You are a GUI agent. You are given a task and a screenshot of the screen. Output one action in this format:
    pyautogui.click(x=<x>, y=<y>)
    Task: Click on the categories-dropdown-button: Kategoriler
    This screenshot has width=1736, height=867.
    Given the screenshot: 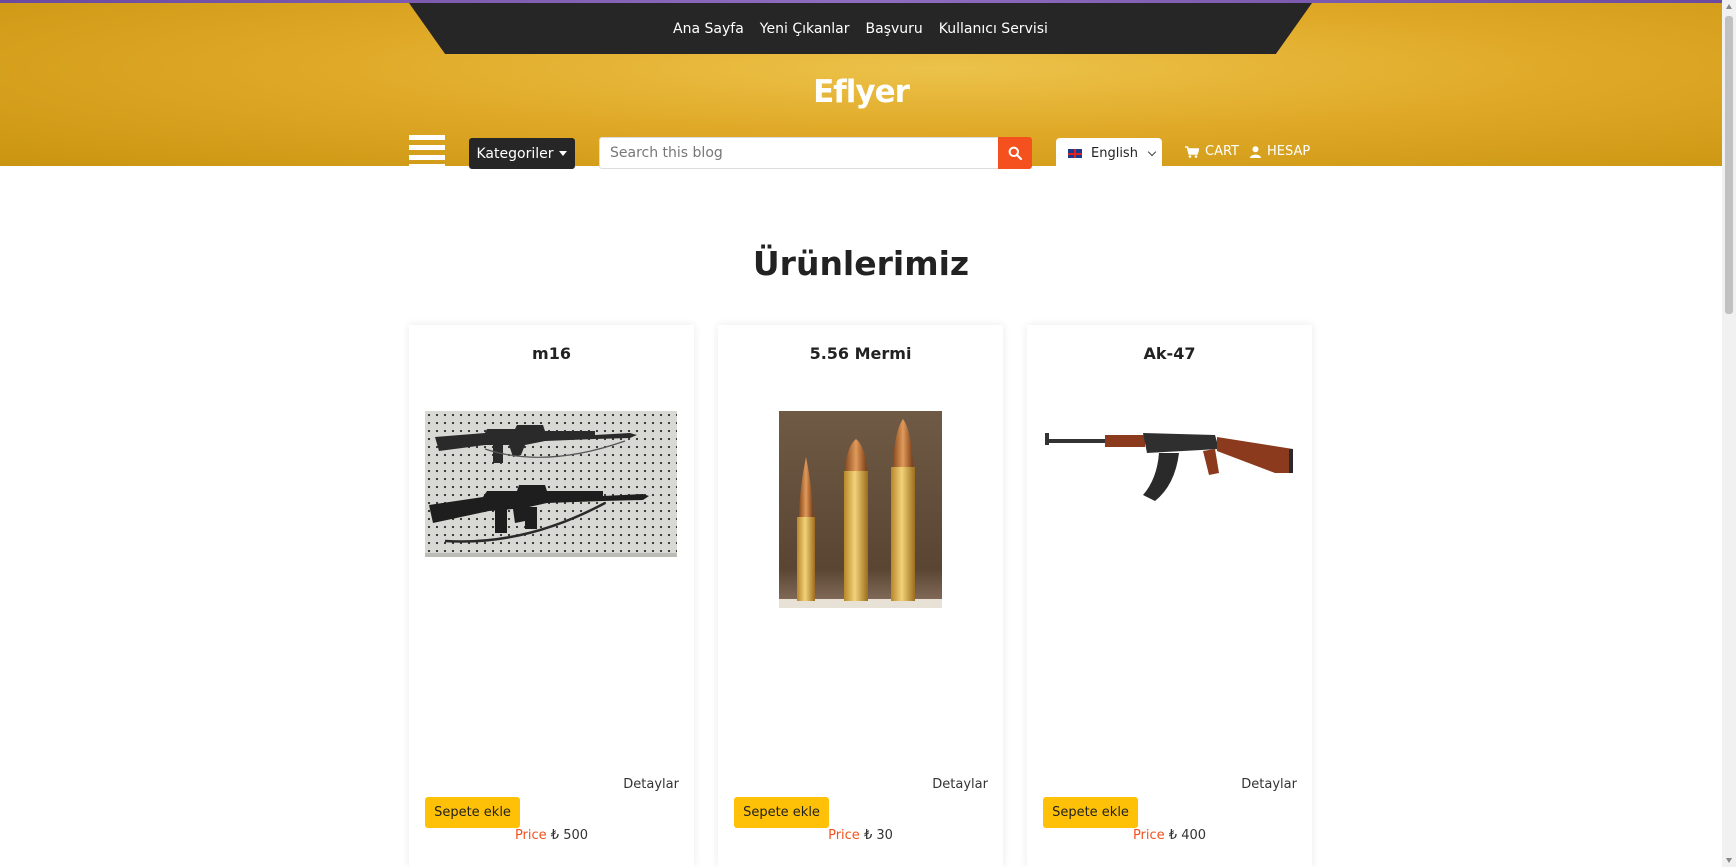 What is the action you would take?
    pyautogui.click(x=522, y=153)
    